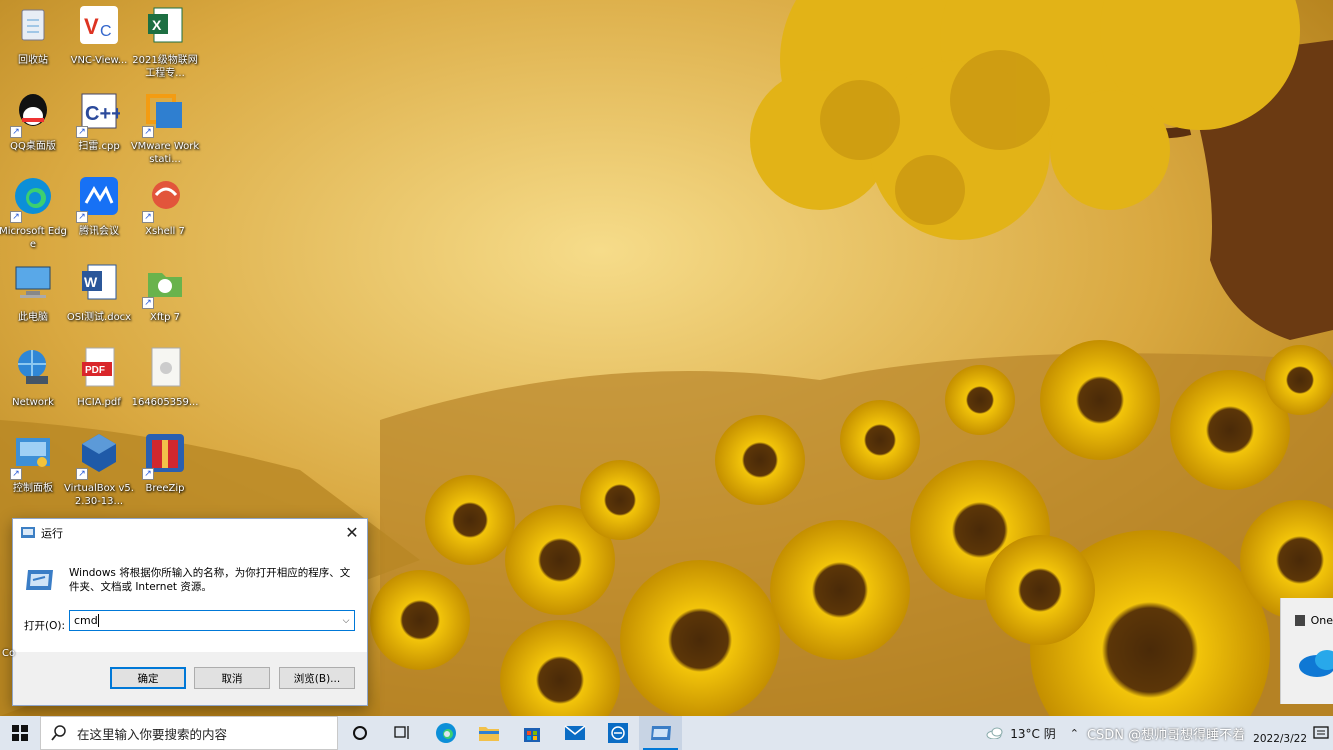 This screenshot has width=1333, height=750. What do you see at coordinates (33, 121) in the screenshot?
I see `desktop-icon-qq: ↗ QQ桌面版` at bounding box center [33, 121].